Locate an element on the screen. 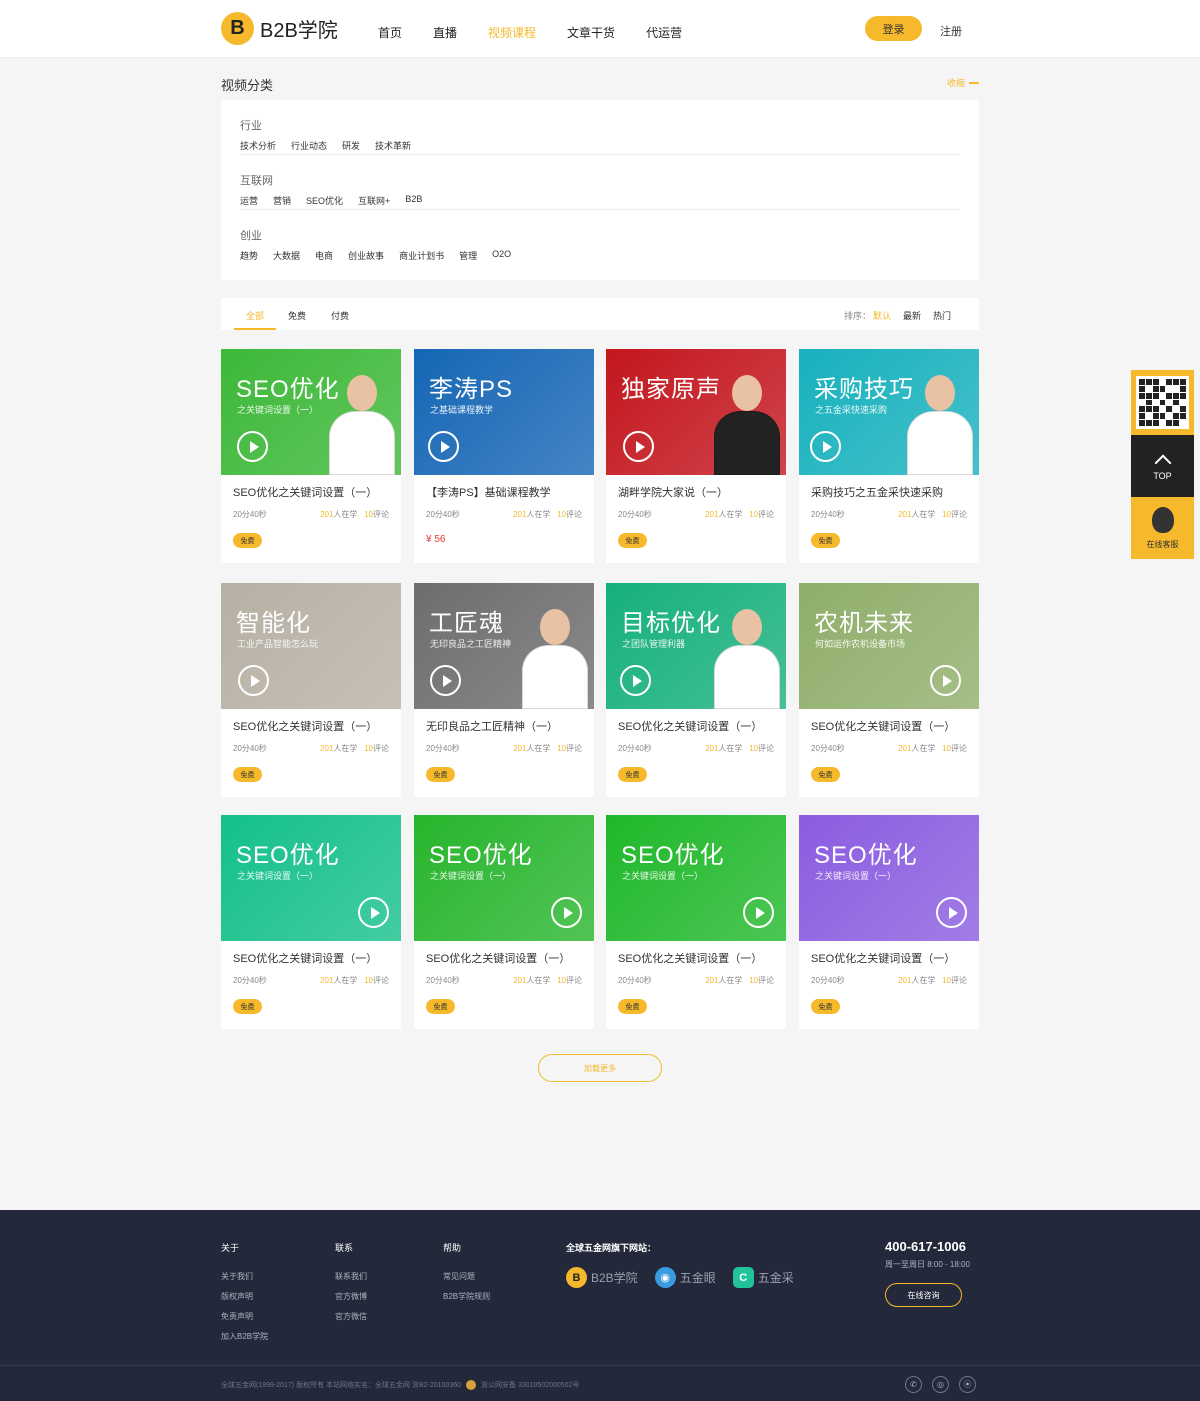  logo: B B2B学院 is located at coordinates (279, 28).